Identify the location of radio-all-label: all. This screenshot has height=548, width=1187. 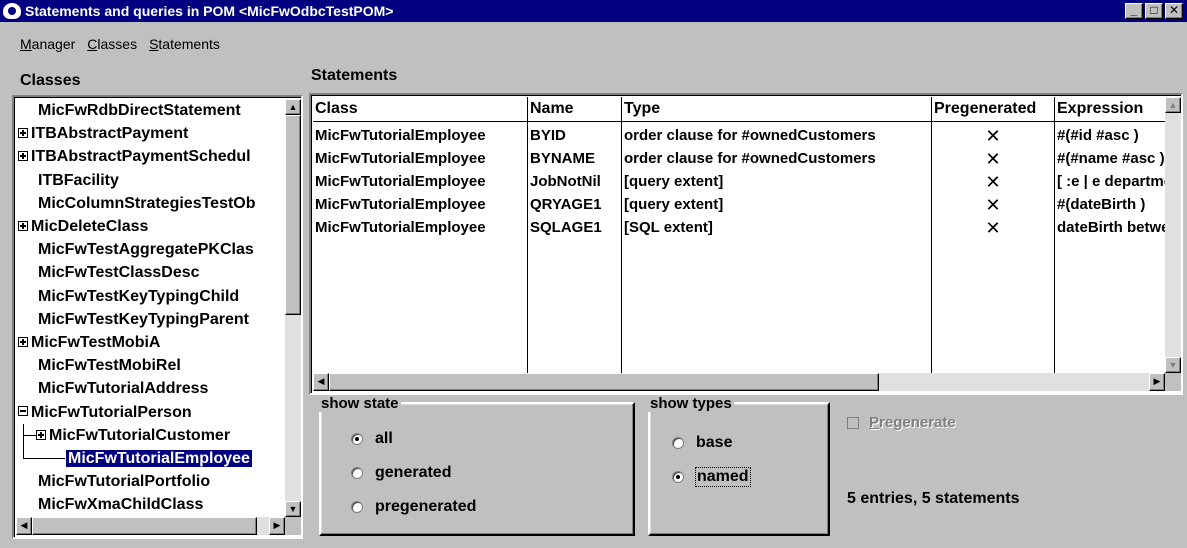
(384, 438).